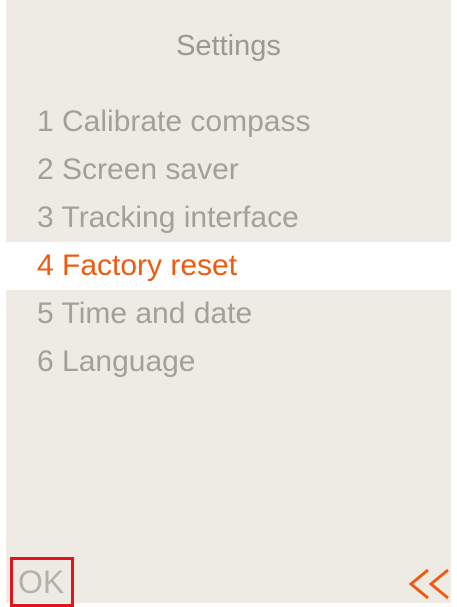  Describe the element at coordinates (228, 362) in the screenshot. I see `menu-item-language: 6 Language` at that location.